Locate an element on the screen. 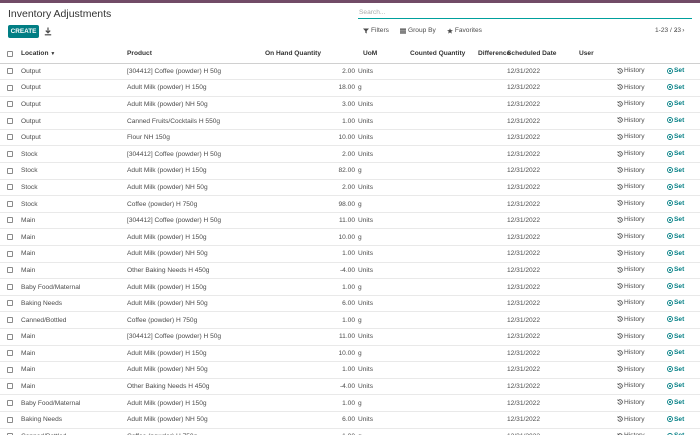 The width and height of the screenshot is (700, 435). column-header-location: Location ▼ is located at coordinates (63, 54).